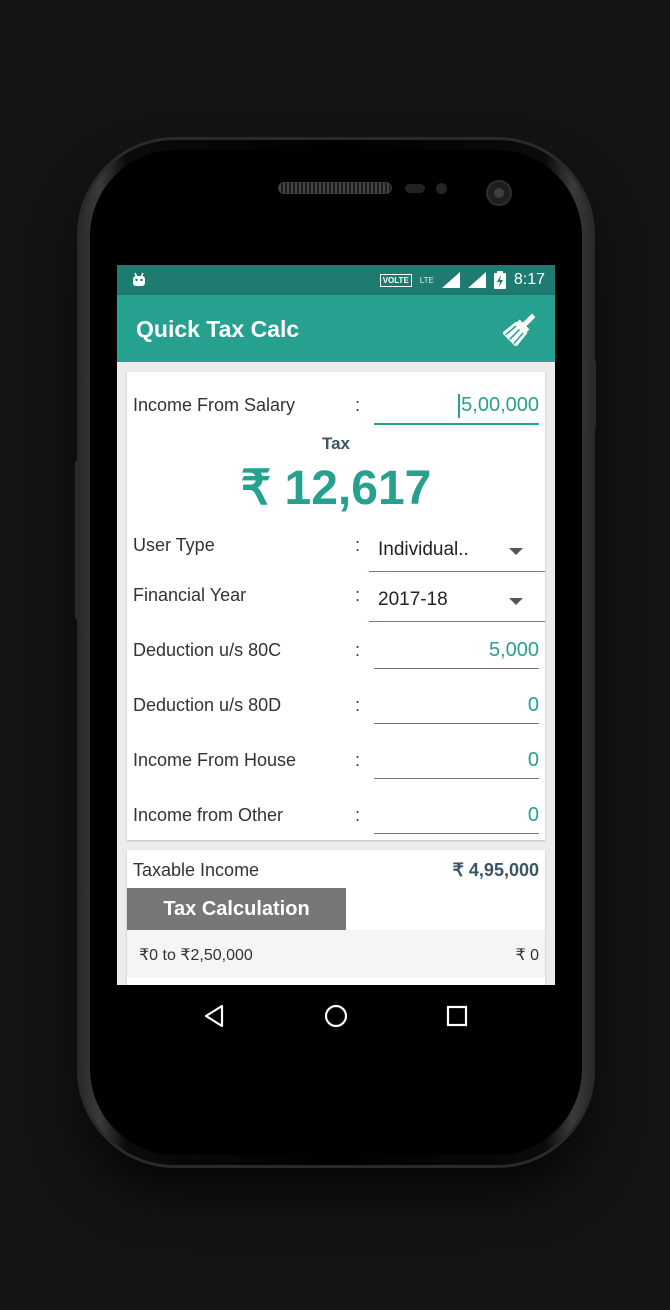 The image size is (670, 1310). What do you see at coordinates (495, 870) in the screenshot?
I see `taxable-income-value: ₹ 4,95,000` at bounding box center [495, 870].